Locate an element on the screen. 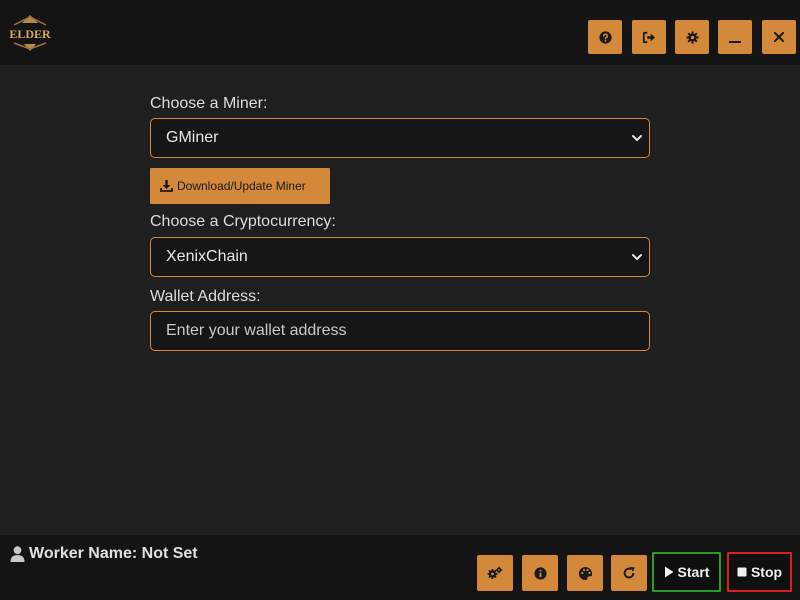  refresh-button is located at coordinates (629, 573).